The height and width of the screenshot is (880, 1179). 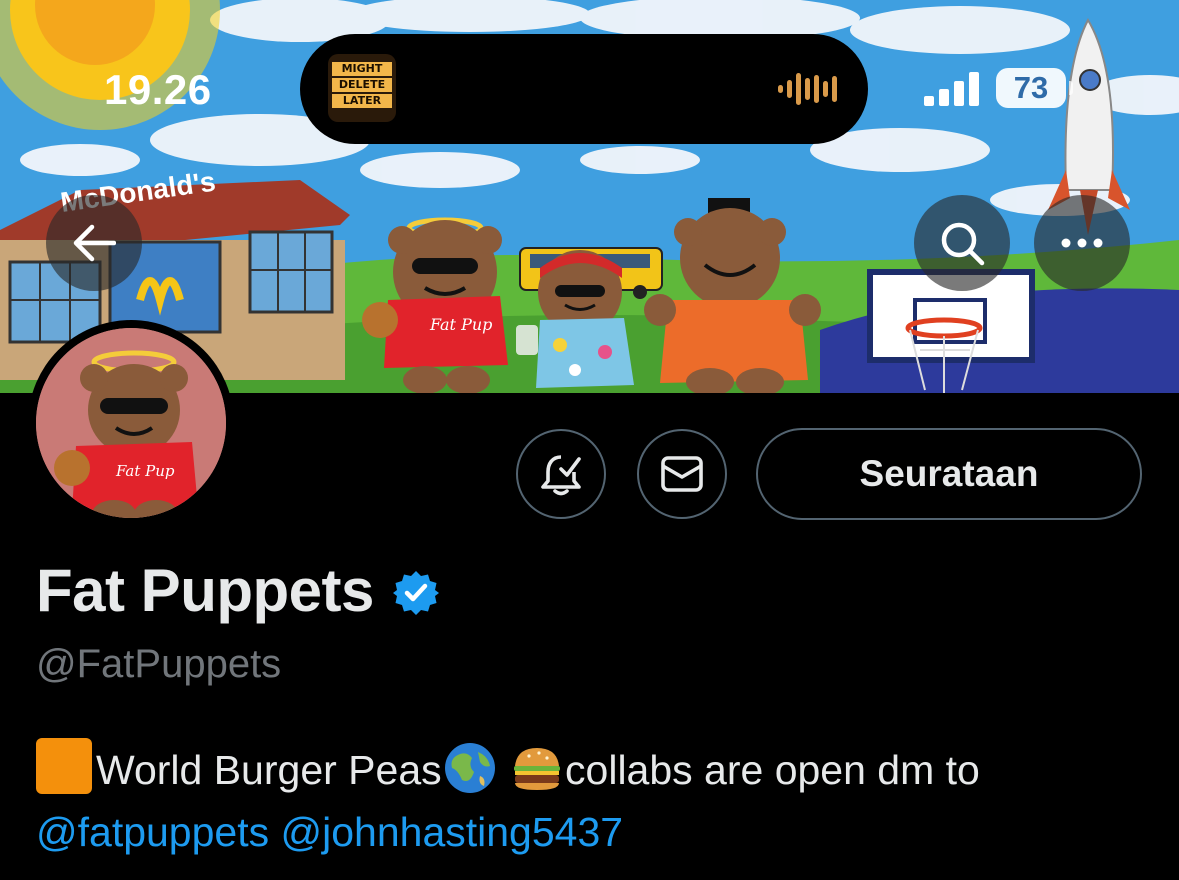 I want to click on notifications-button, so click(x=561, y=474).